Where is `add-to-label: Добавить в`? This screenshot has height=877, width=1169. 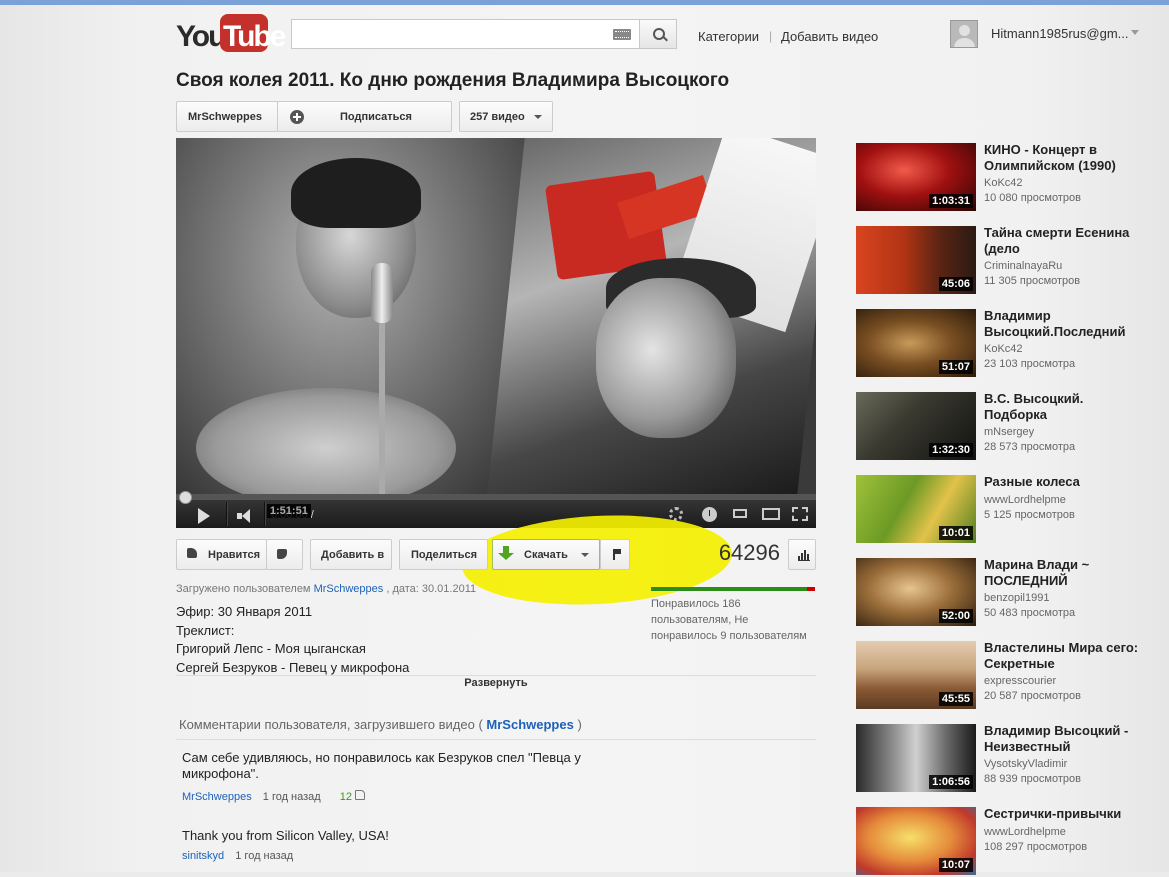
add-to-label: Добавить в is located at coordinates (353, 555).